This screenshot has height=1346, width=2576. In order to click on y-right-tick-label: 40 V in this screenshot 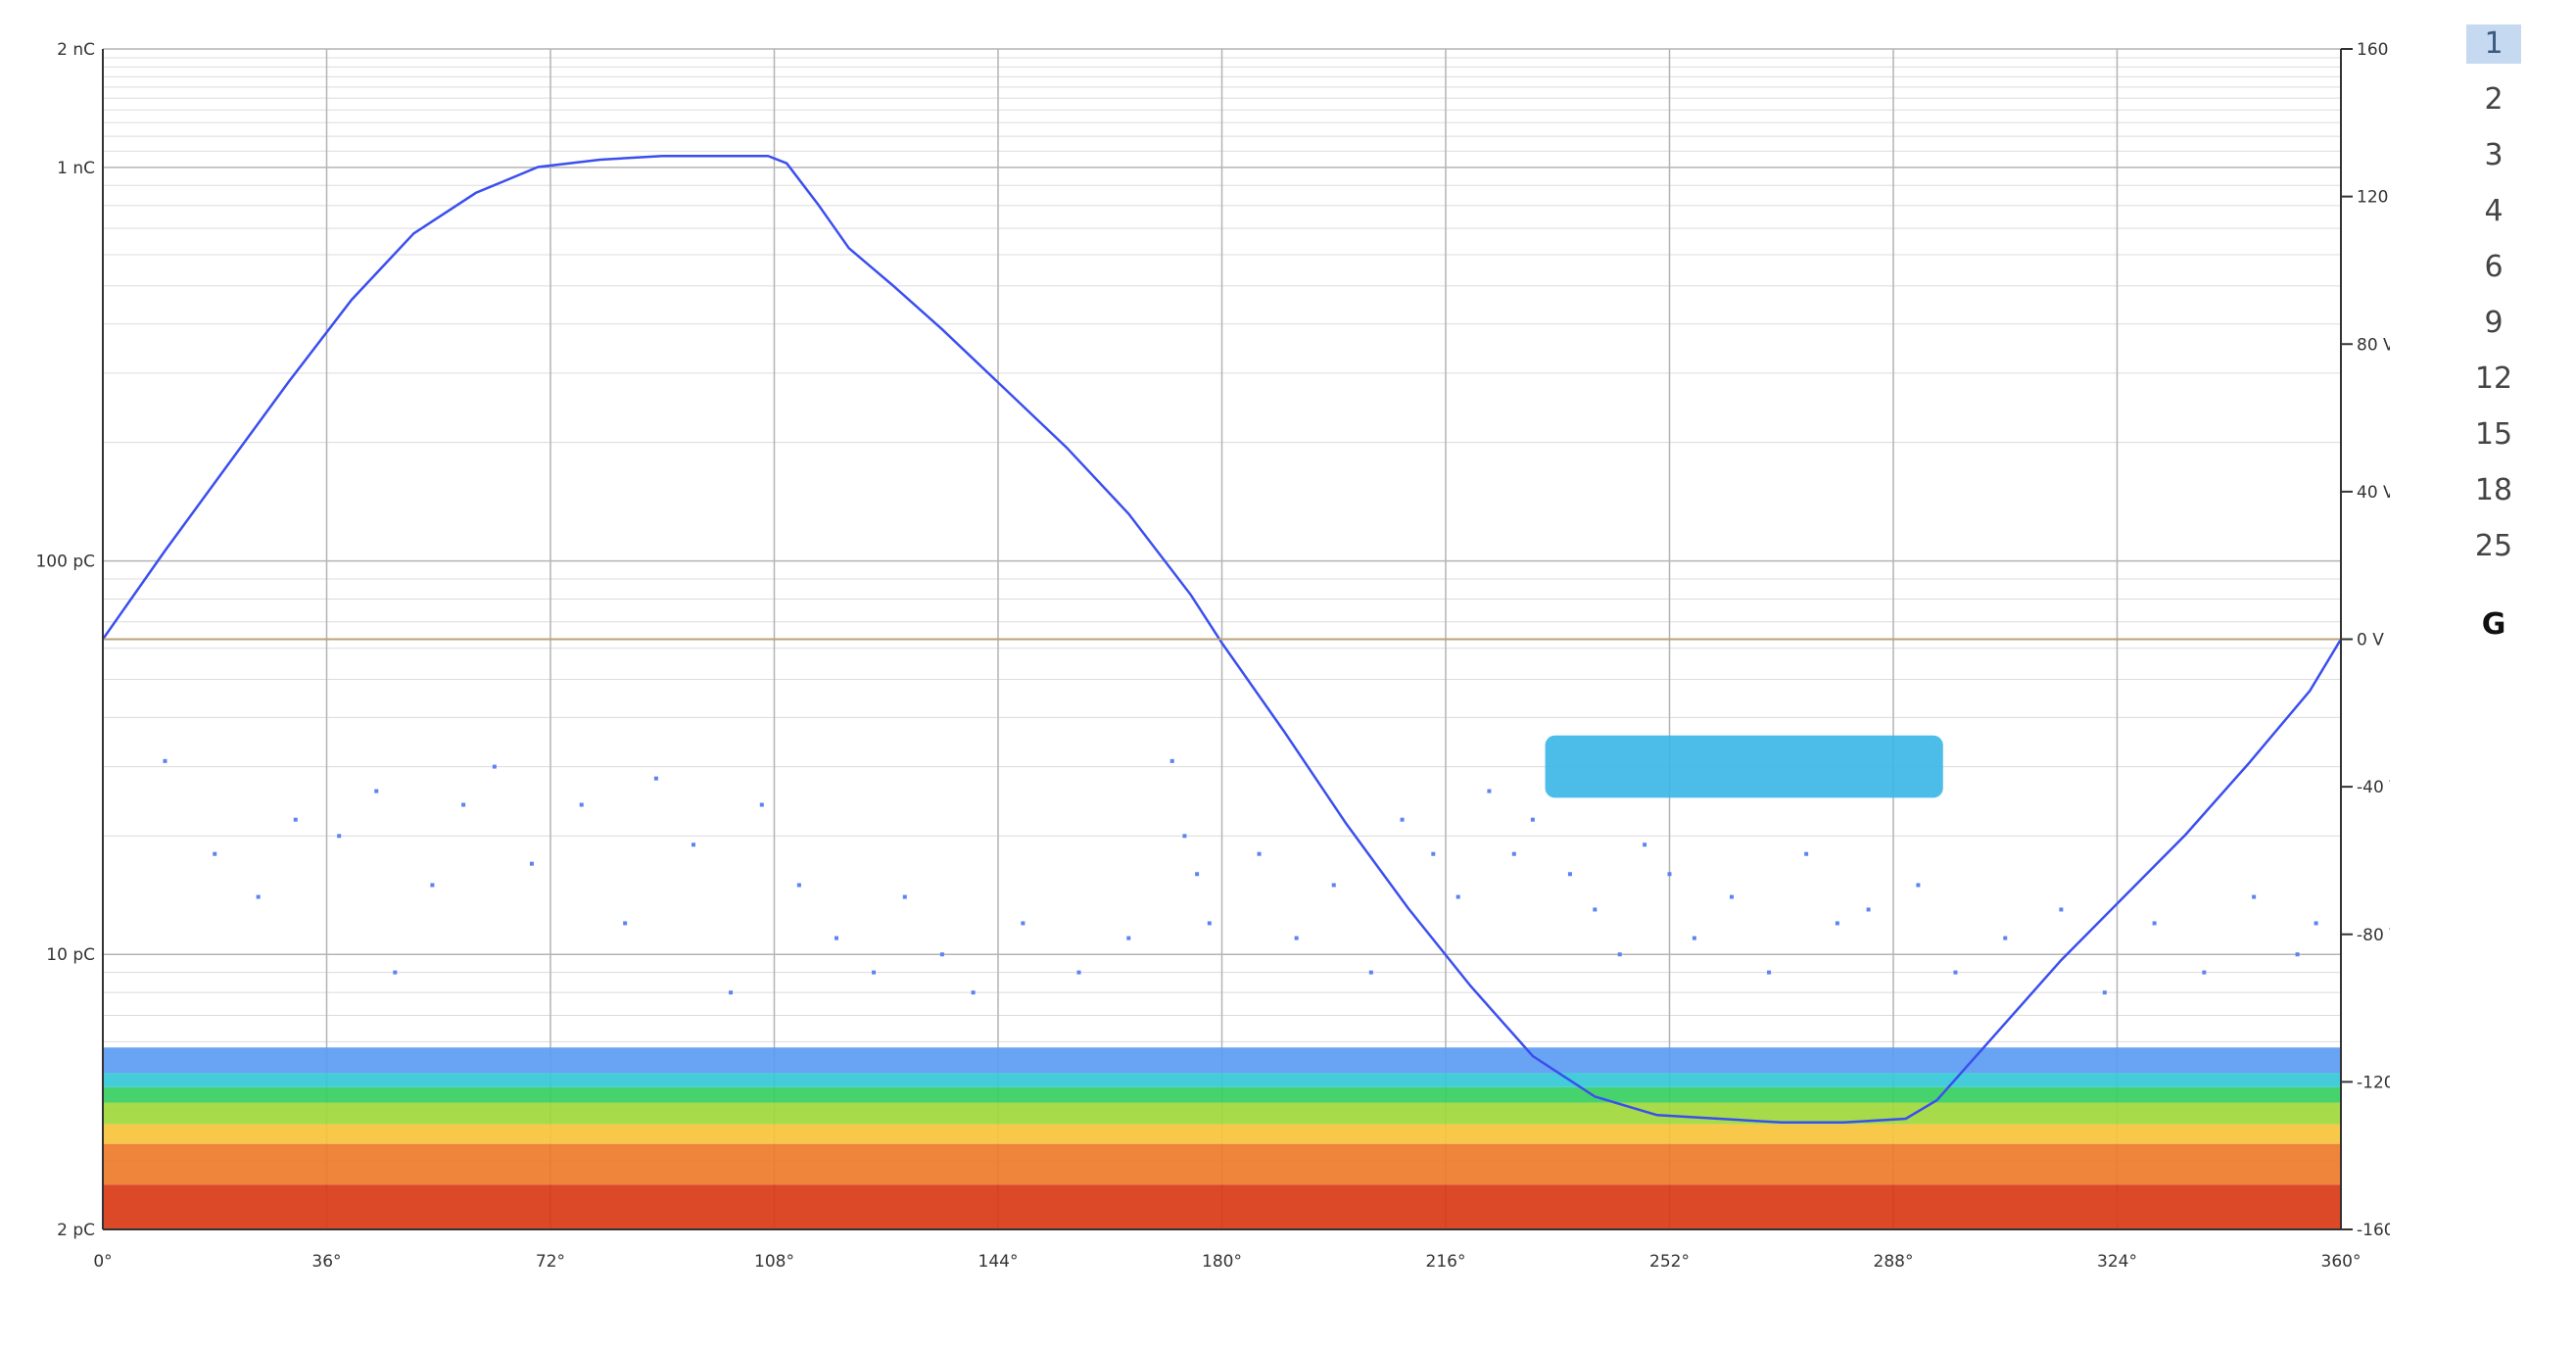, I will do `click(2373, 493)`.